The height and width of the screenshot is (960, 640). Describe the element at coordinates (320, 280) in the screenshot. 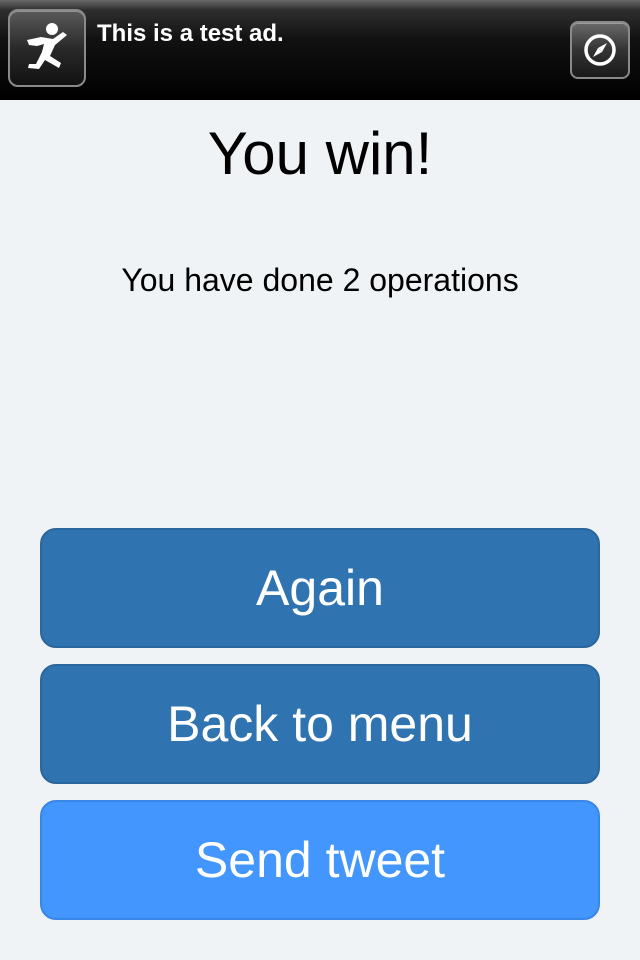

I see `operations-message: You have done 2 operations` at that location.